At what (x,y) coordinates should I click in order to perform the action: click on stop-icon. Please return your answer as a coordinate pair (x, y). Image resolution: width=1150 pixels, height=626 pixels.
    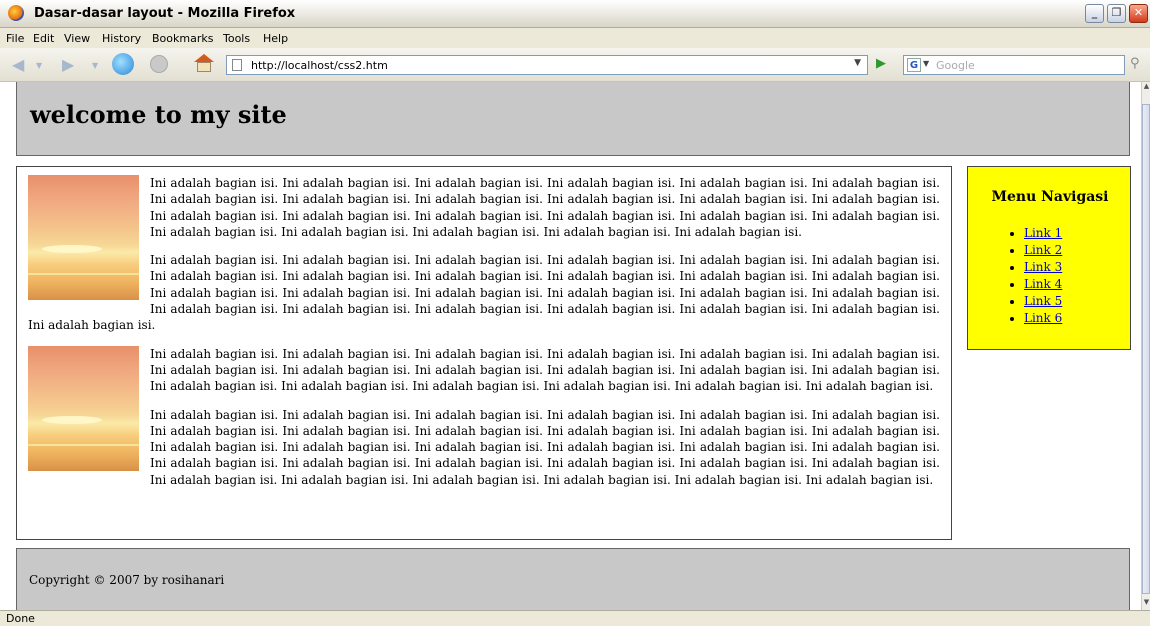
    Looking at the image, I should click on (159, 64).